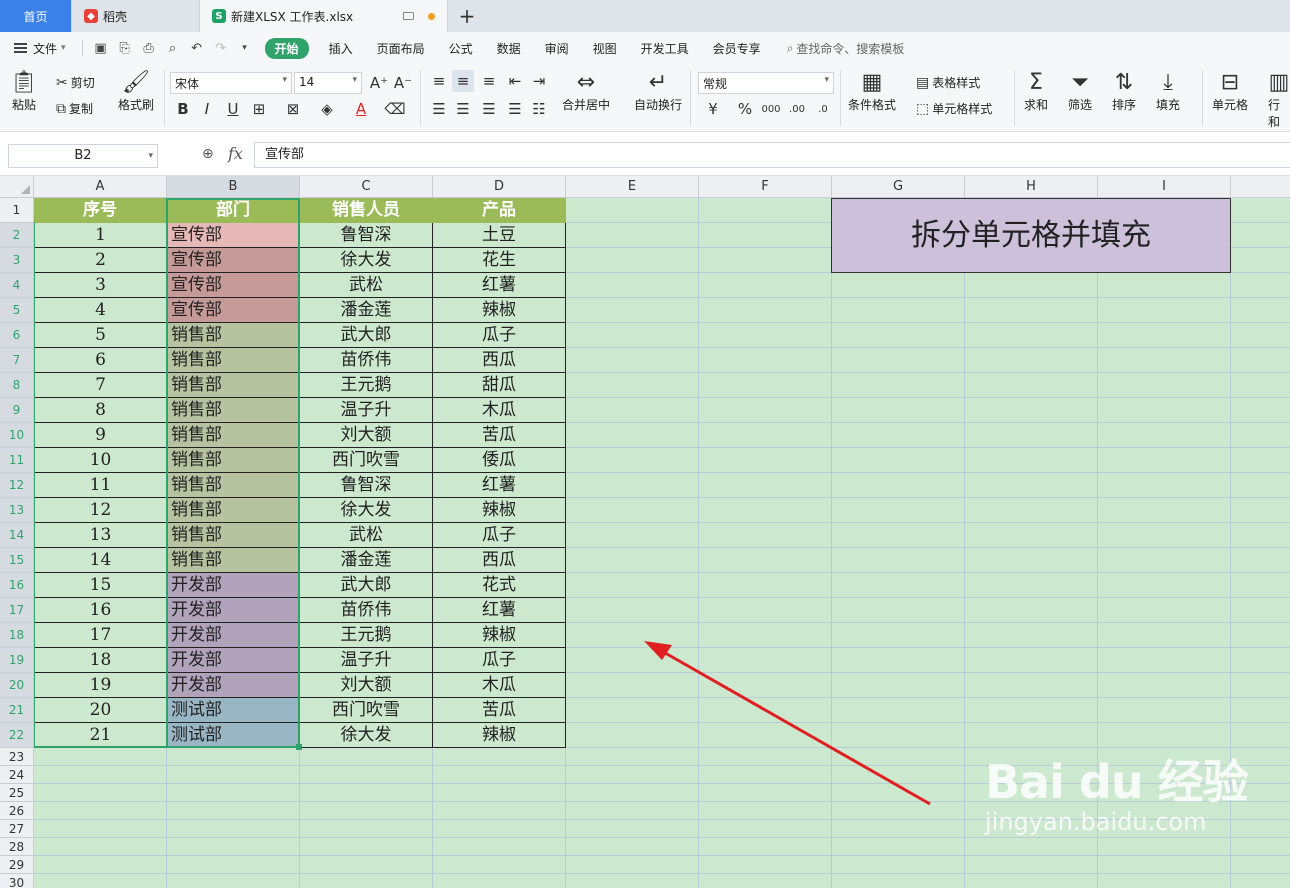 This screenshot has width=1290, height=888. I want to click on indent-increase-icon: ⇥, so click(539, 81).